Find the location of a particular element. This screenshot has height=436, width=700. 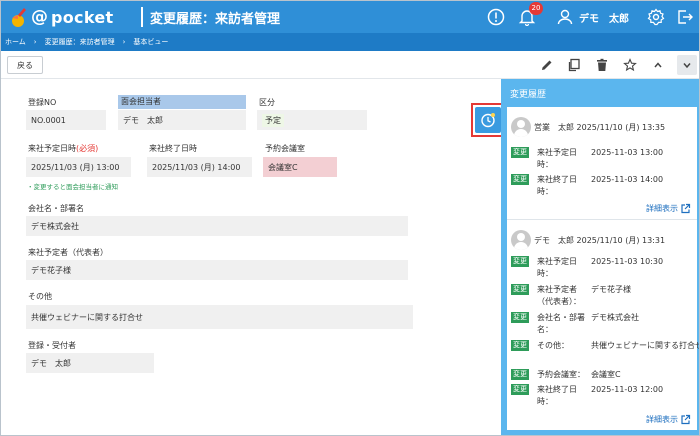

breadcrumb-view: 基本ビュー is located at coordinates (151, 42).